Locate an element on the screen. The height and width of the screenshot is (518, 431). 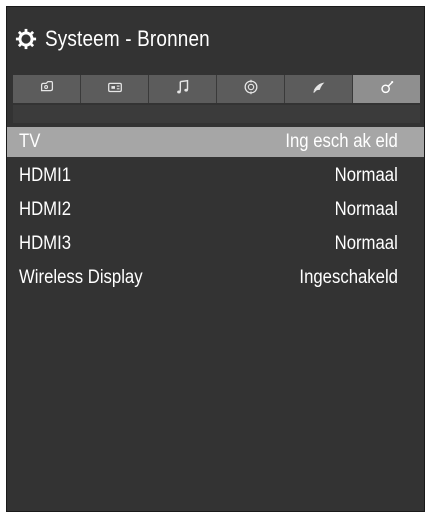
source-value: Ingeschakeld is located at coordinates (348, 277).